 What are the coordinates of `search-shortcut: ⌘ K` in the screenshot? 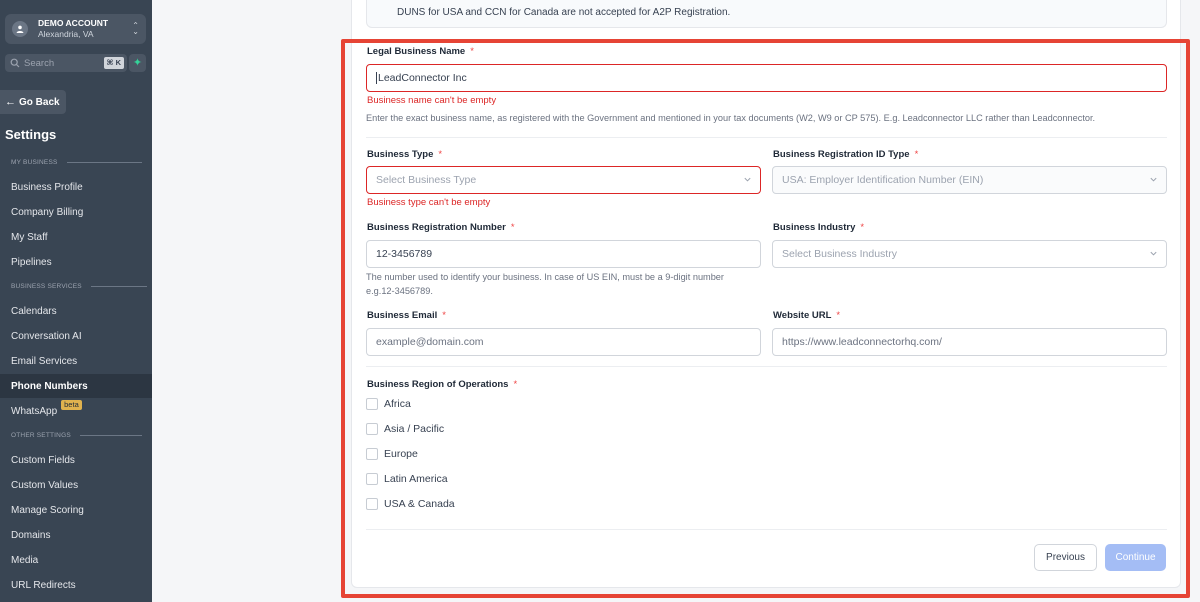 It's located at (113, 63).